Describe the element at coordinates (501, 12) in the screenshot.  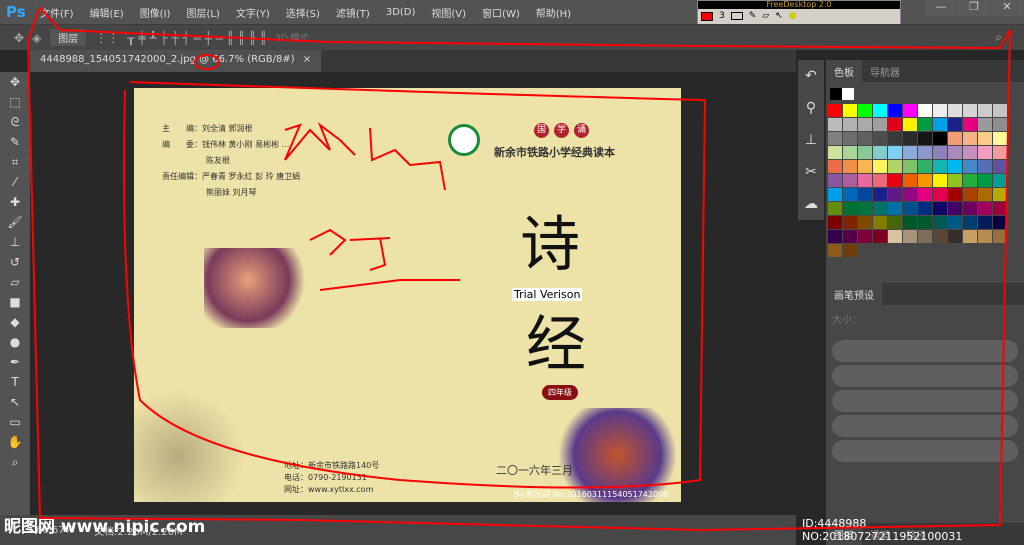
I see `menu-window: 窗口(W)` at that location.